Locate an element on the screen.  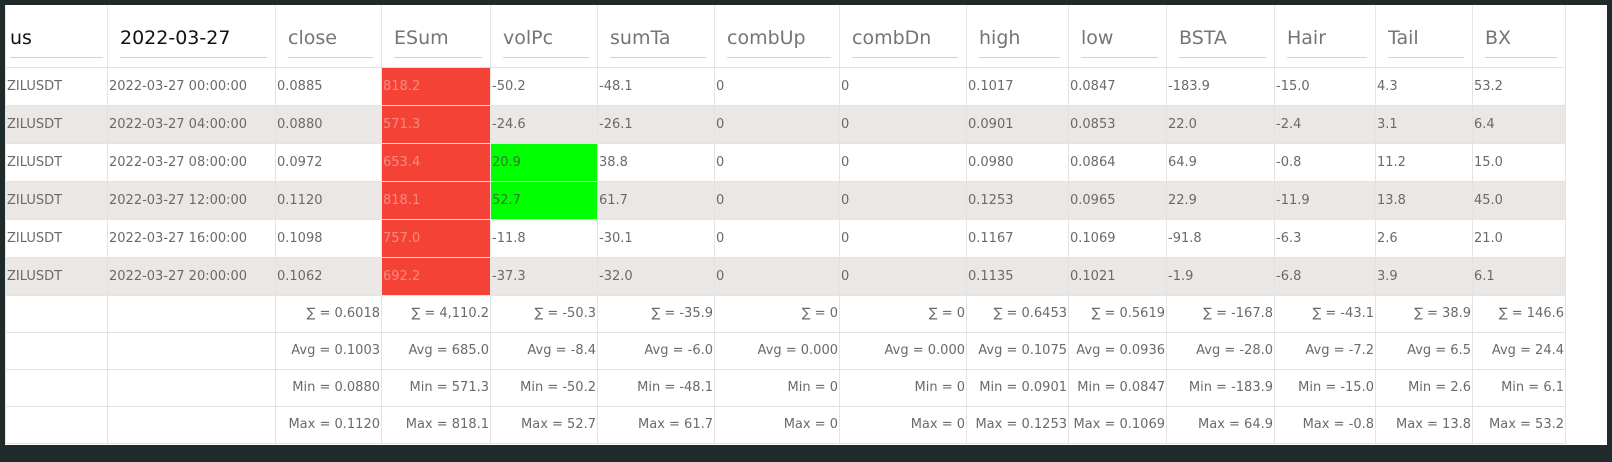
cell-volpc: -50.2 is located at coordinates (544, 86).